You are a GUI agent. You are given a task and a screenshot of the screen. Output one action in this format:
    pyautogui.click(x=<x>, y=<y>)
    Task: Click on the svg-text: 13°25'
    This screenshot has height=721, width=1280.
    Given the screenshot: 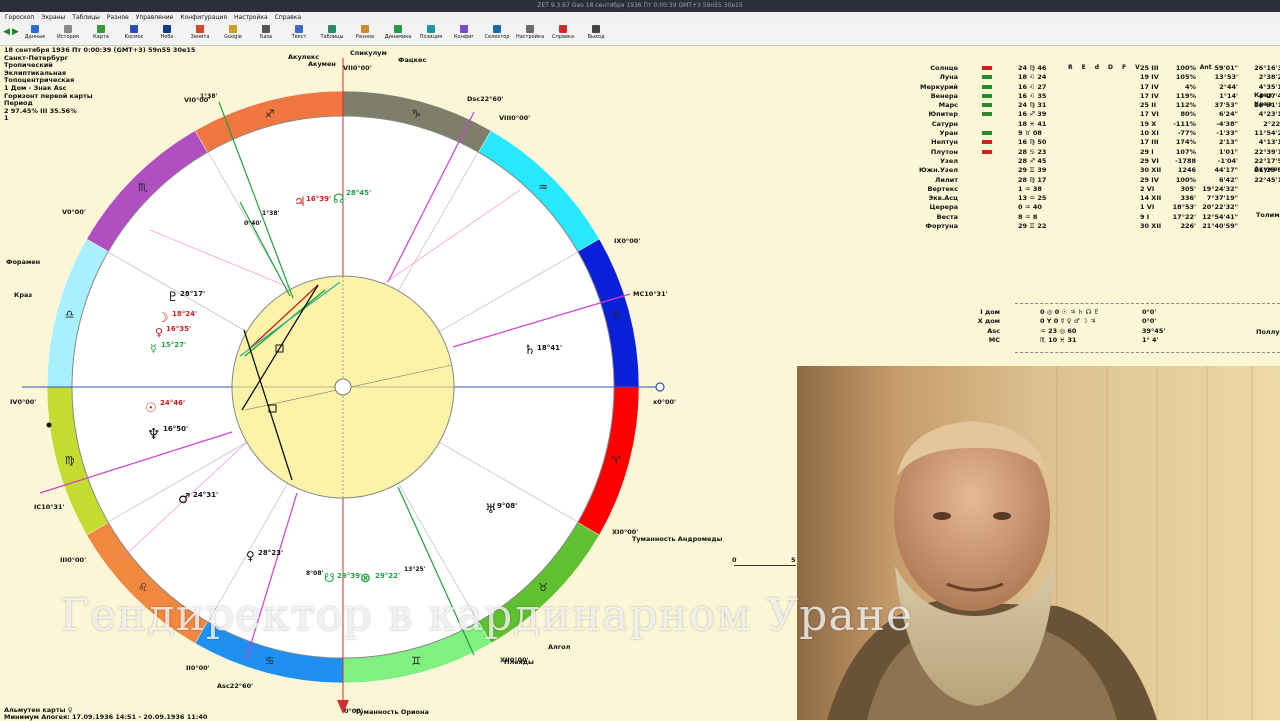 What is the action you would take?
    pyautogui.click(x=415, y=569)
    